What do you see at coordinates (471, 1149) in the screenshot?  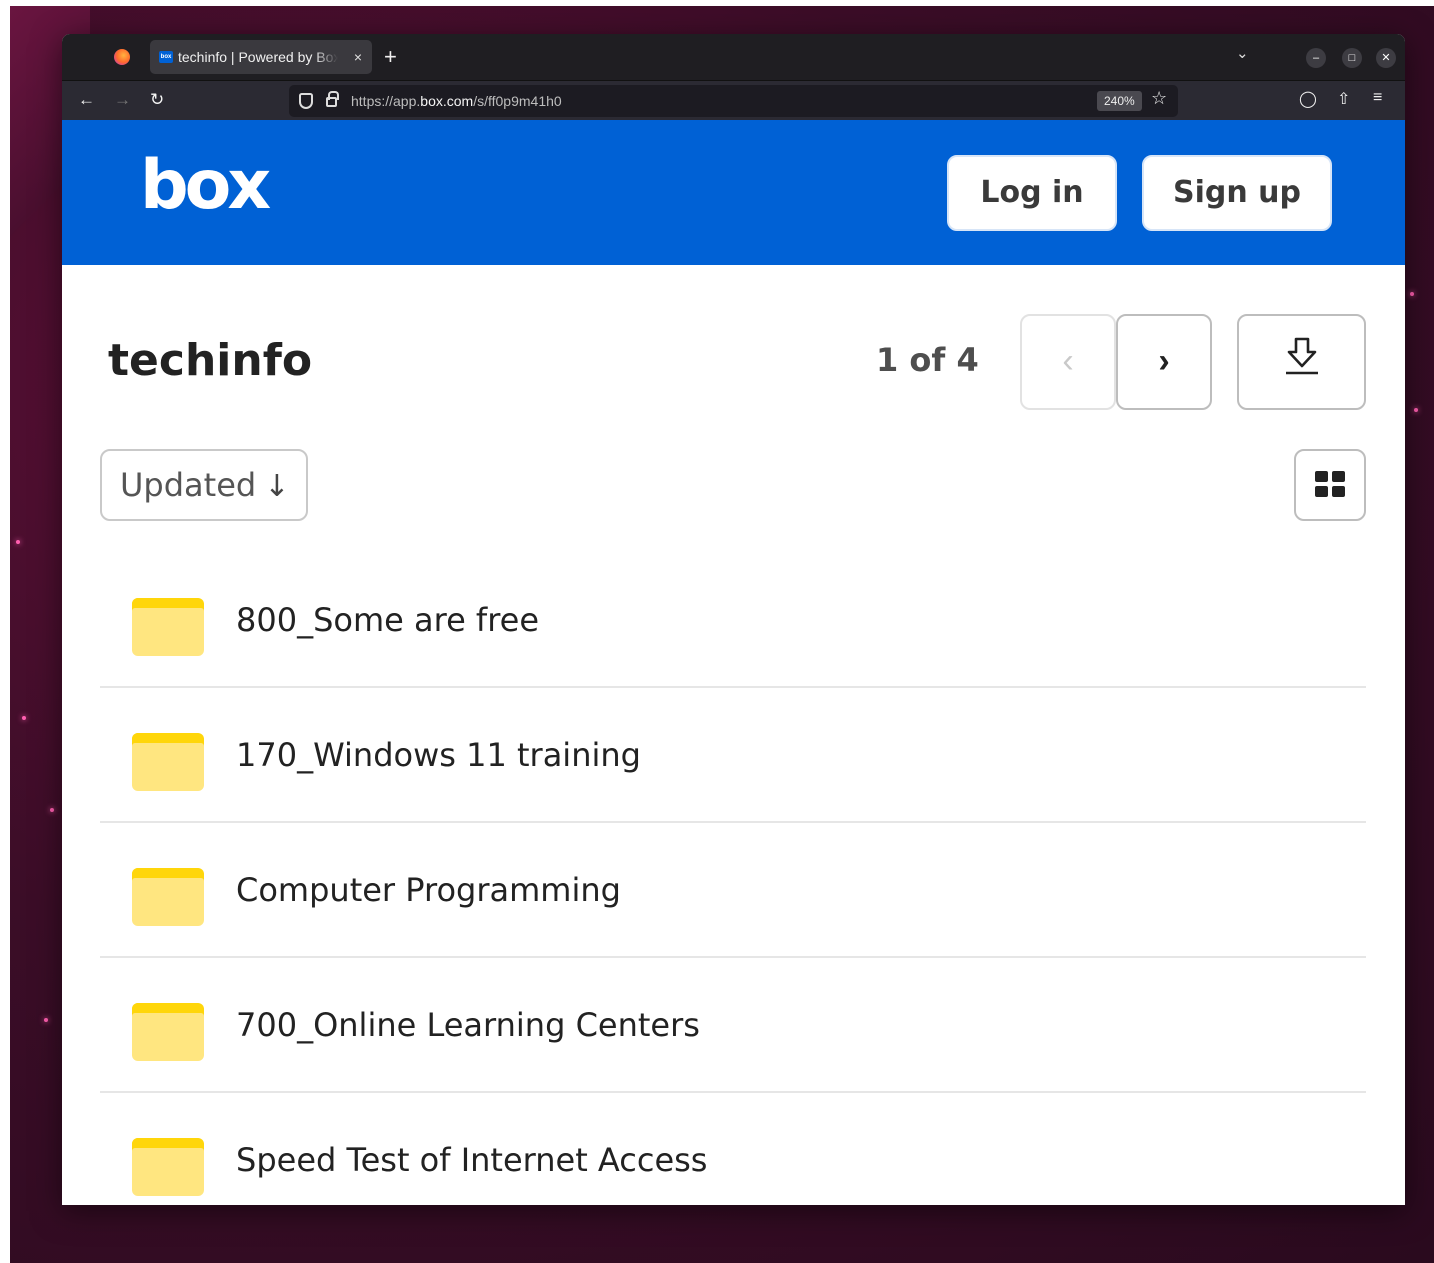 I see `item-name: Speed Test of Internet Access` at bounding box center [471, 1149].